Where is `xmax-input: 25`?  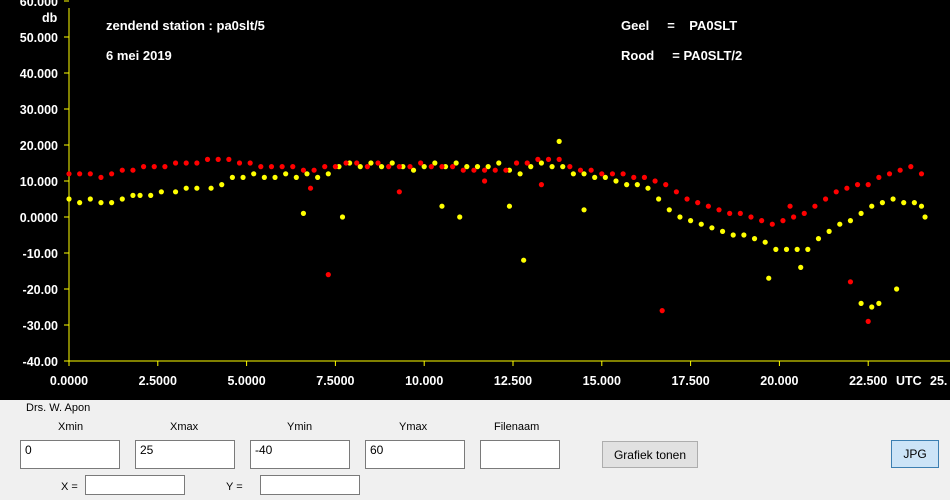
xmax-input: 25 is located at coordinates (185, 454).